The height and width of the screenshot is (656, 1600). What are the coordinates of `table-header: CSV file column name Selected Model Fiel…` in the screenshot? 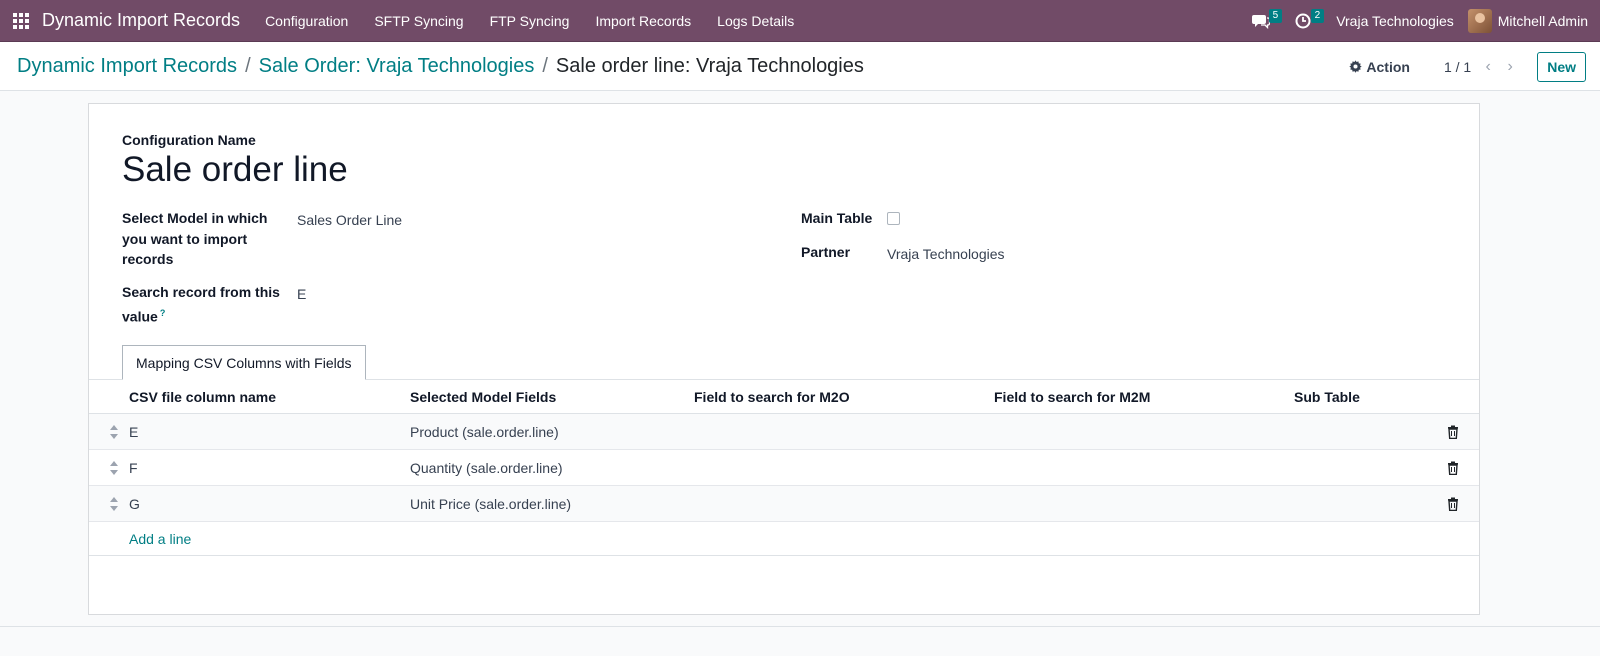 It's located at (784, 397).